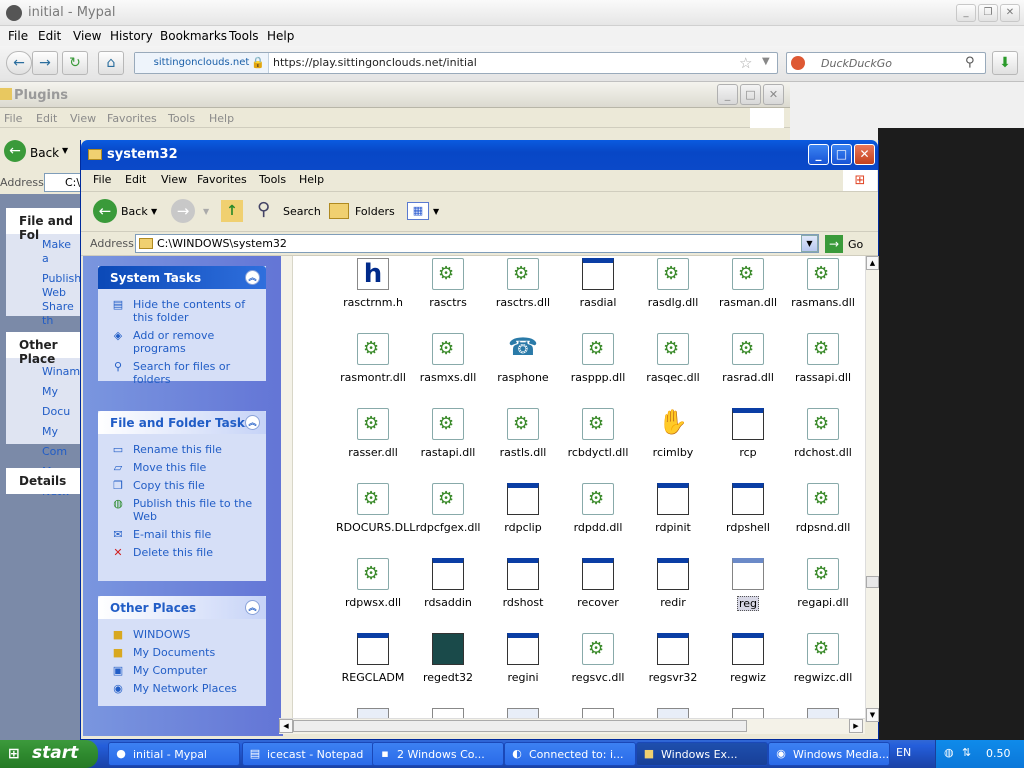 This screenshot has height=768, width=1024. I want to click on search-icon: ⚲, so click(970, 62).